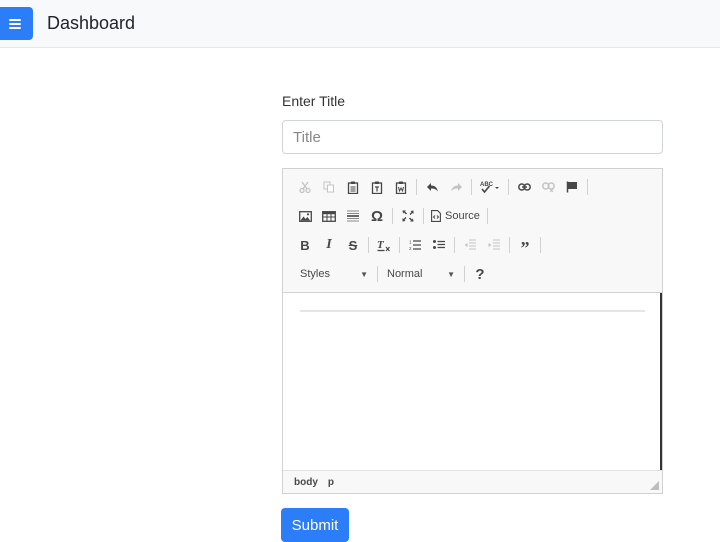 This screenshot has height=542, width=720. I want to click on svg-text: T, so click(381, 245).